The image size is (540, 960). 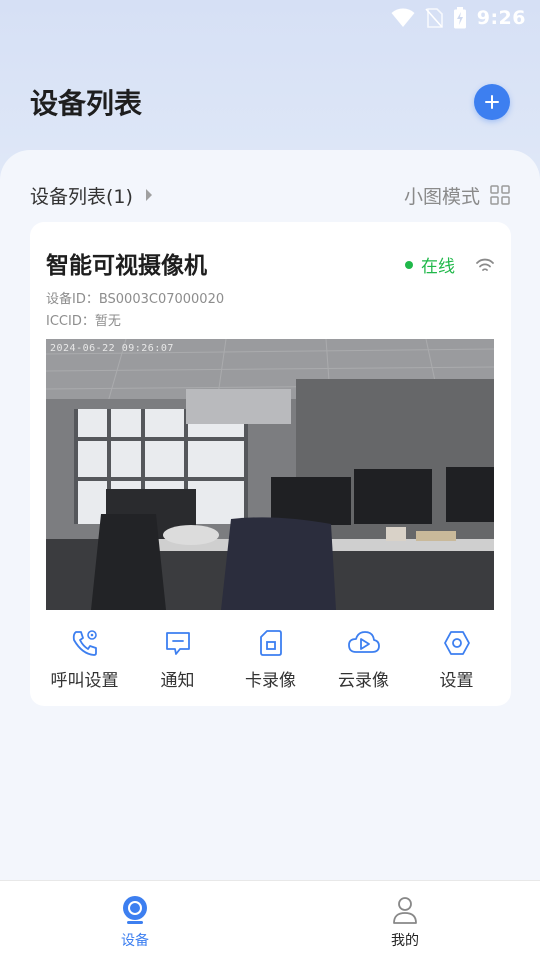 What do you see at coordinates (405, 940) in the screenshot?
I see `tab-mine-label: 我的` at bounding box center [405, 940].